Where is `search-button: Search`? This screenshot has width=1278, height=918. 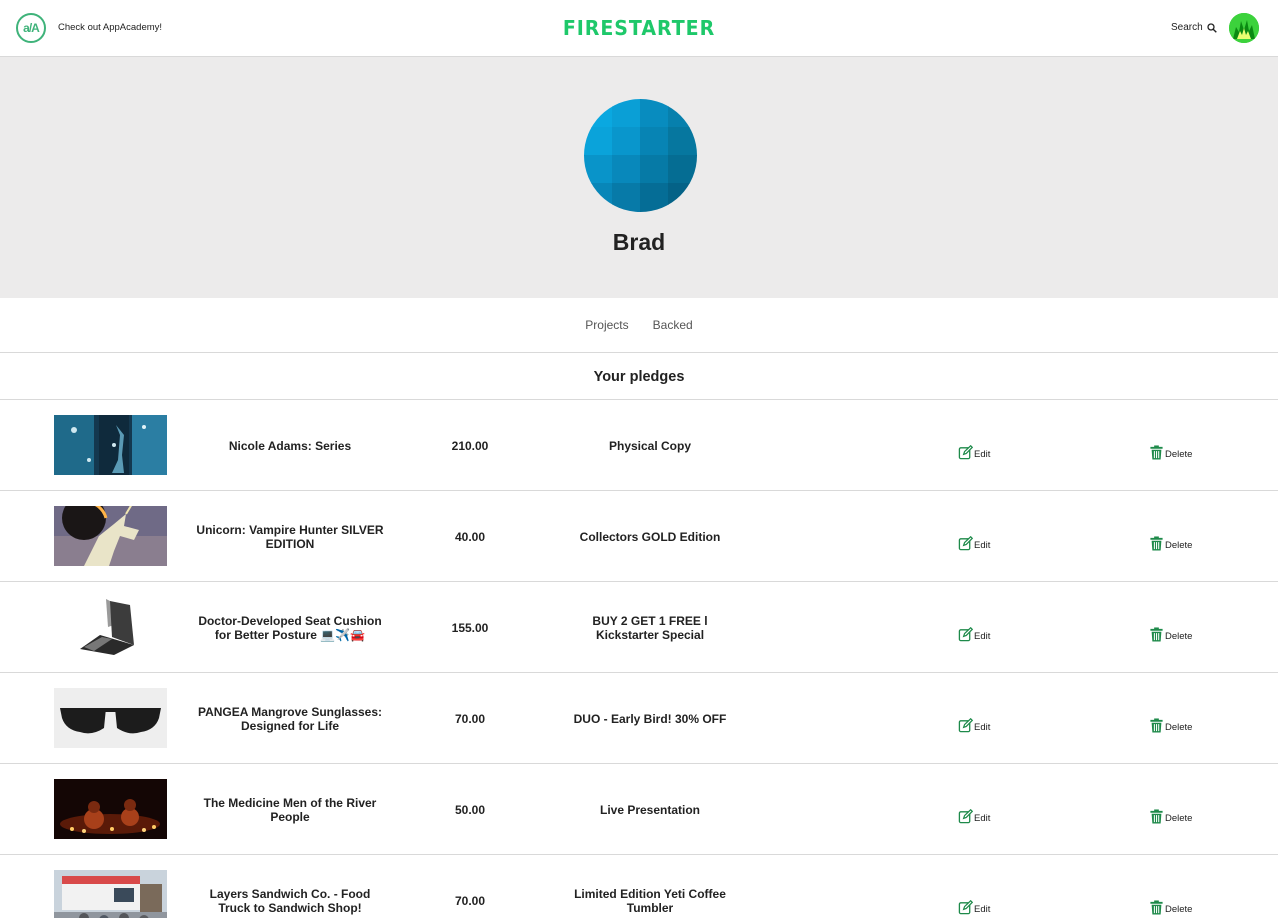
search-button: Search is located at coordinates (1194, 27).